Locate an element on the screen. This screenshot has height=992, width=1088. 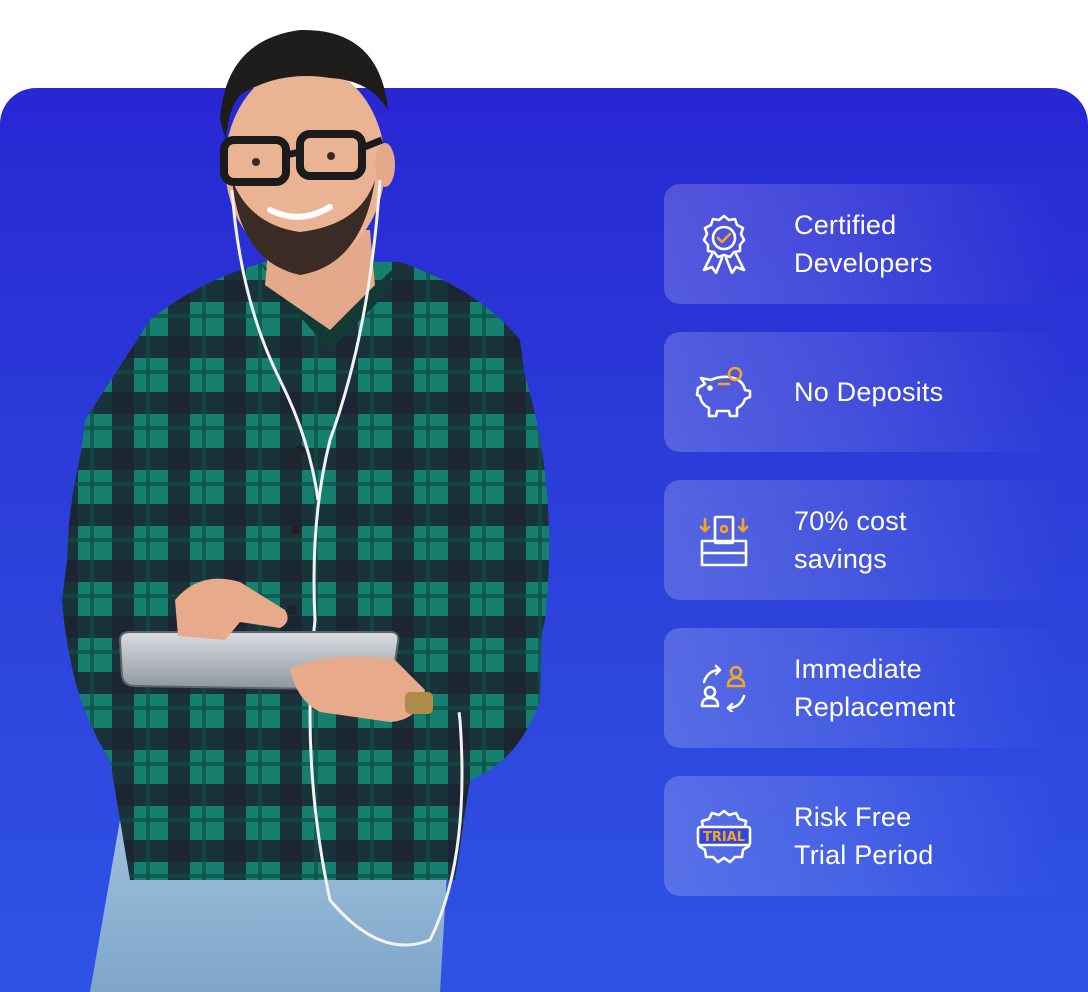
award-badge-icon is located at coordinates (724, 244).